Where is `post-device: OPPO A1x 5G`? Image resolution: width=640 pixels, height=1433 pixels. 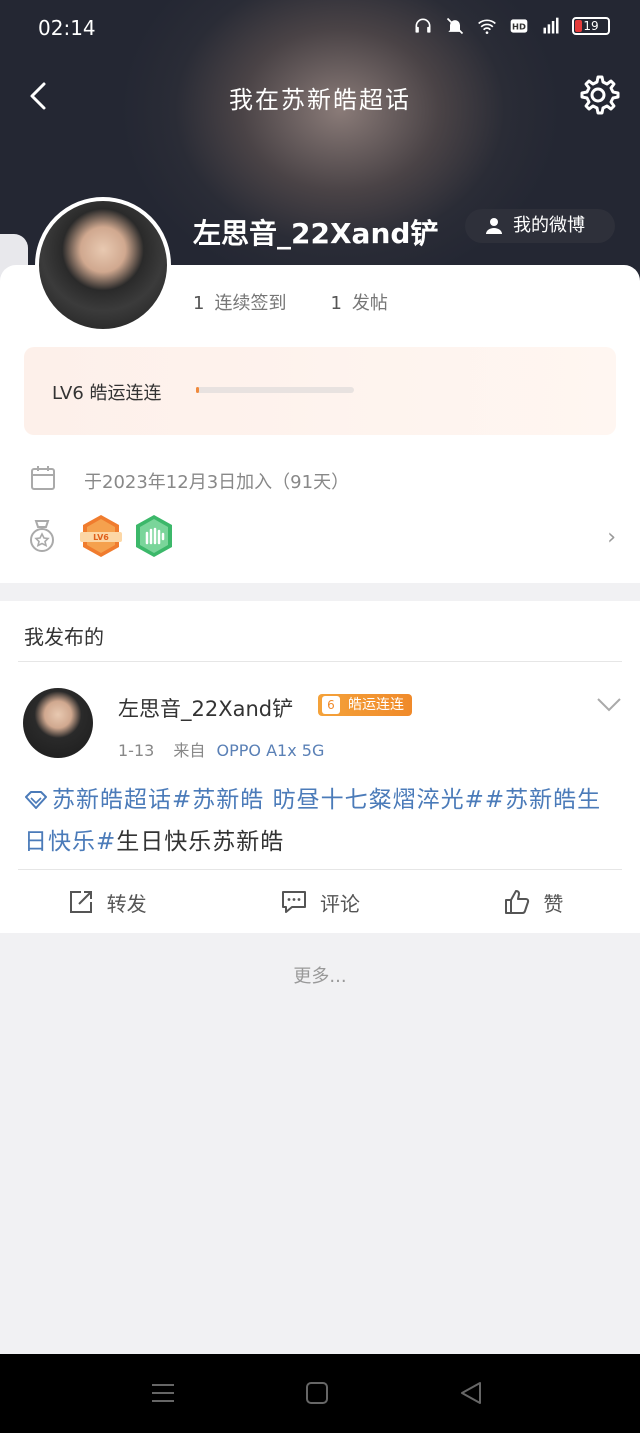 post-device: OPPO A1x 5G is located at coordinates (271, 750).